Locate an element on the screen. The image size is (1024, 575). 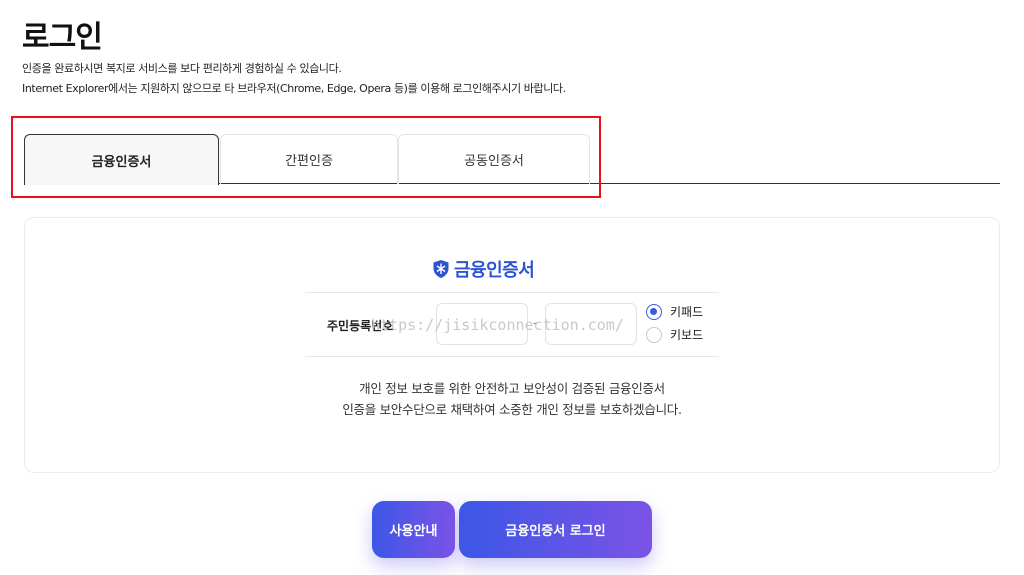
shield-icon is located at coordinates (441, 269).